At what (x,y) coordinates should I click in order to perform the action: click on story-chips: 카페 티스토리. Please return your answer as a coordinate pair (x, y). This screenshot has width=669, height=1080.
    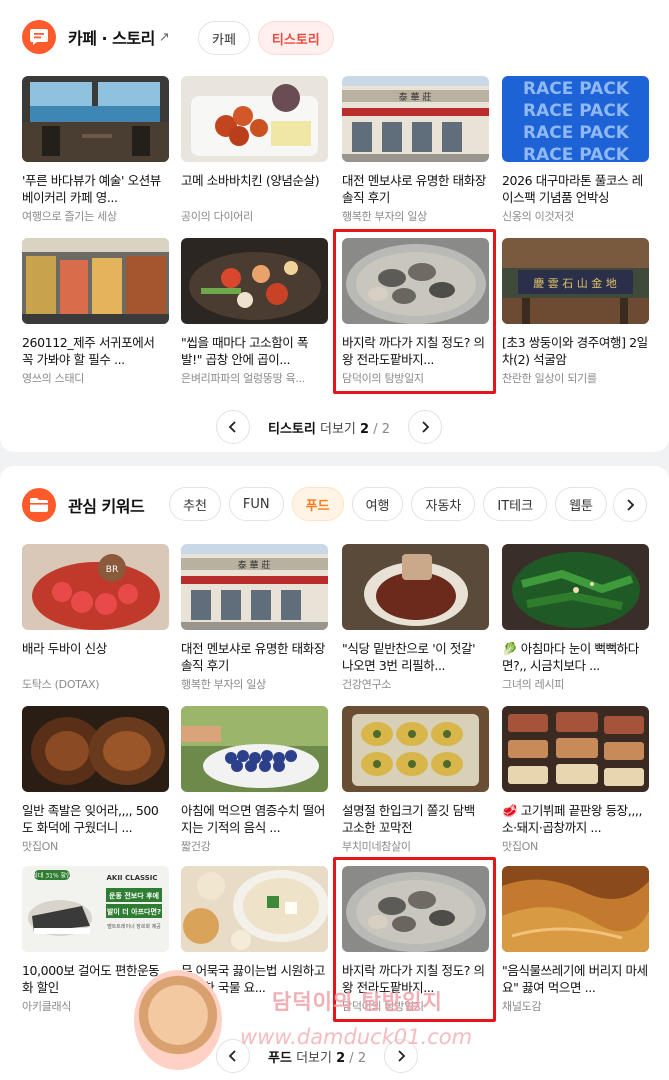
    Looking at the image, I should click on (266, 38).